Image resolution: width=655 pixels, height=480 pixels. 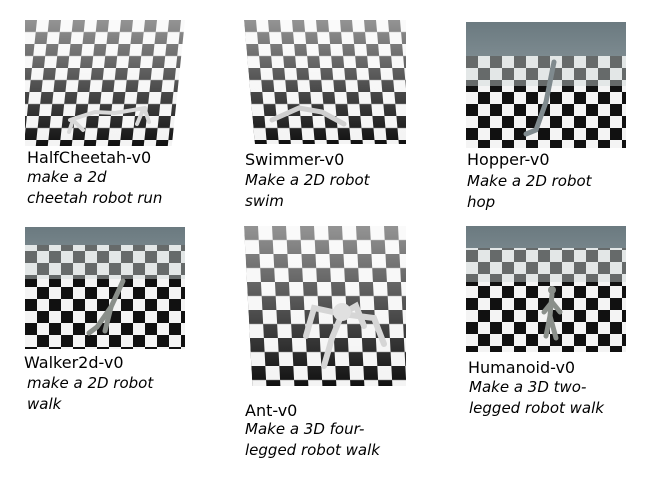 I want to click on env-name: Swimmer-v0, so click(x=295, y=159).